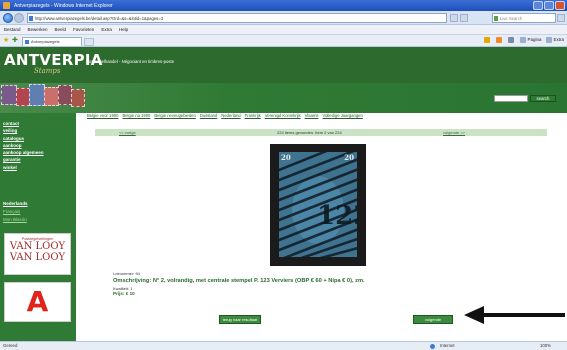  I want to click on pager-count: 224 items gevonden. Item 2 van 224, so click(309, 132).